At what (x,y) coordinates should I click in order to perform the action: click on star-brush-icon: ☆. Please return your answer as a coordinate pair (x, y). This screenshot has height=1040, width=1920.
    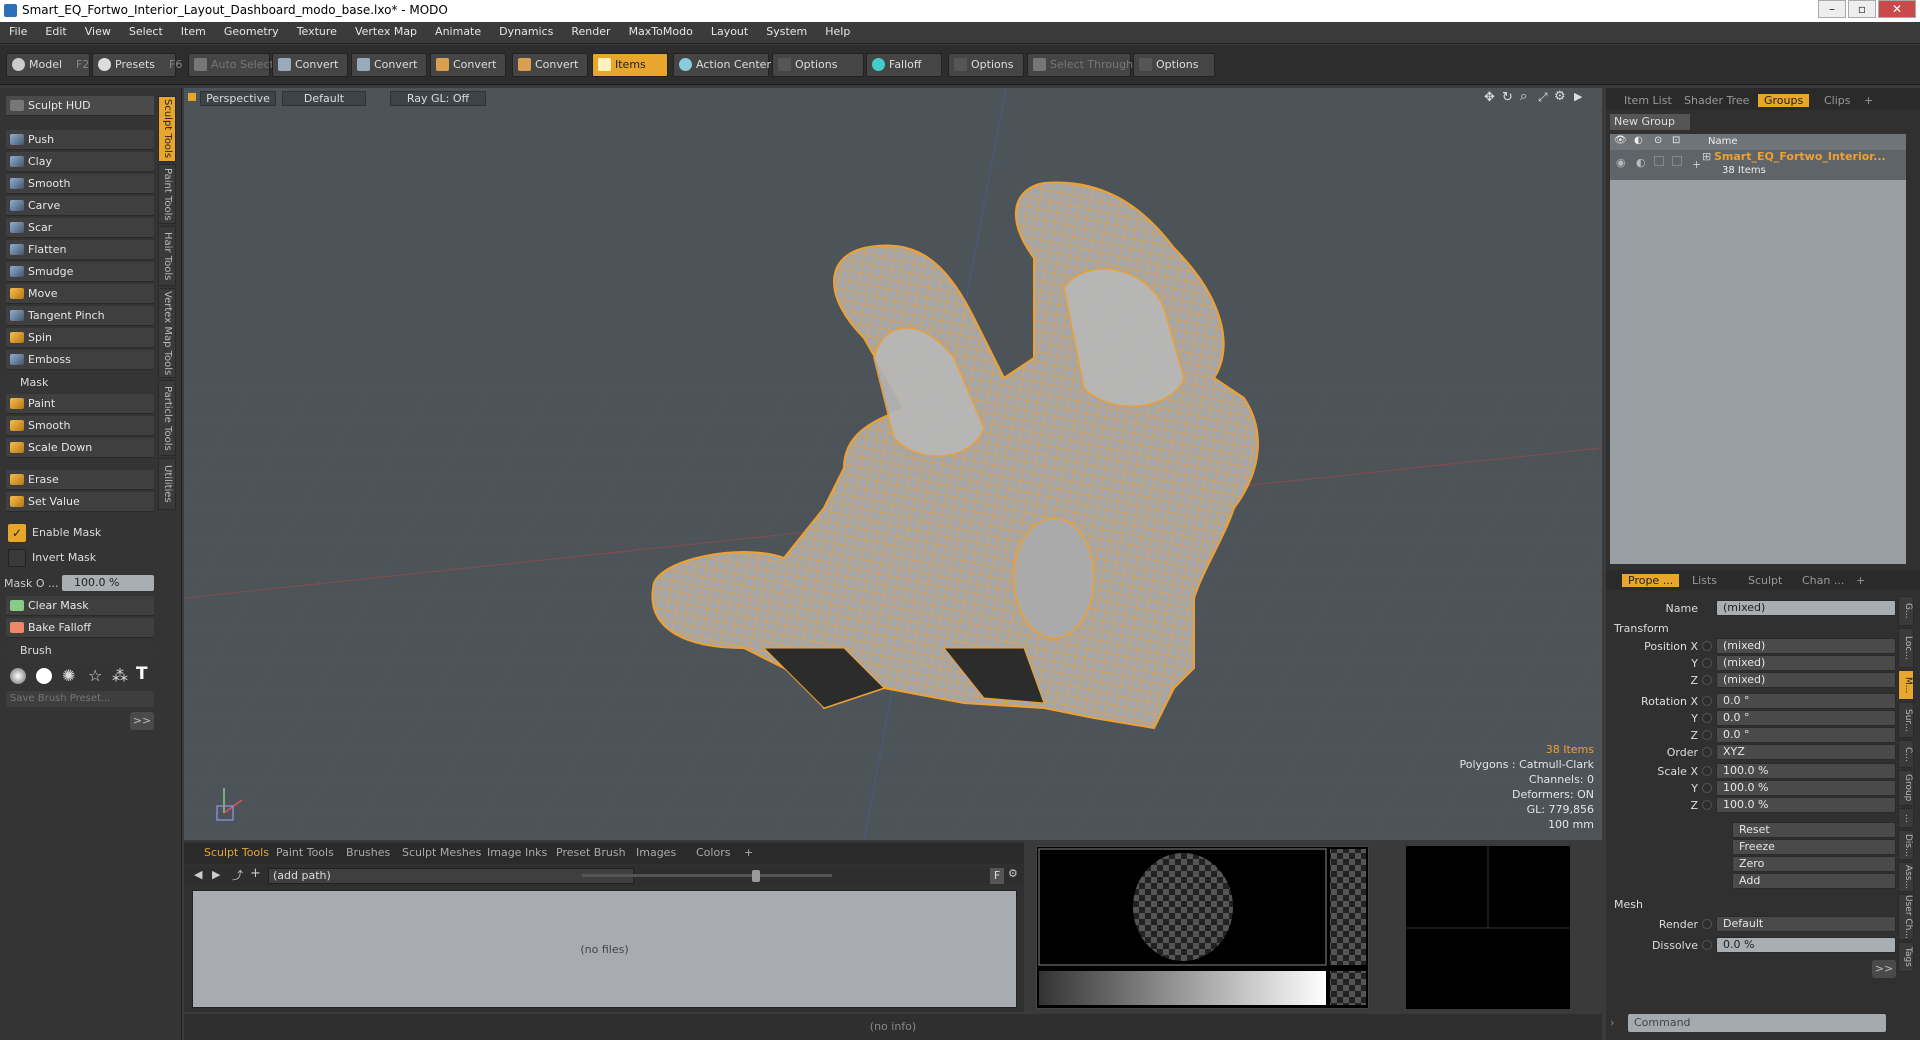
    Looking at the image, I should click on (95, 675).